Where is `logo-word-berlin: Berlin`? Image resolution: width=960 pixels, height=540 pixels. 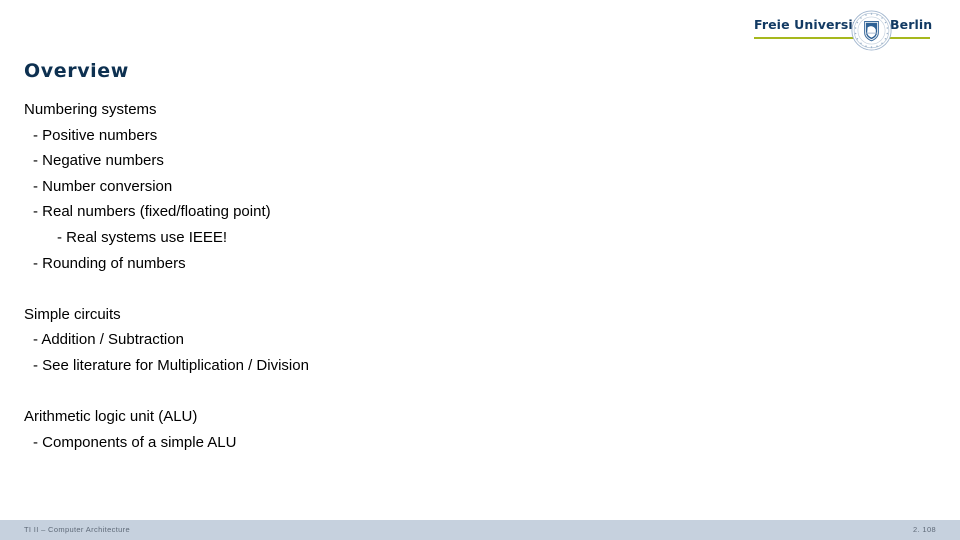
logo-word-berlin: Berlin is located at coordinates (911, 24).